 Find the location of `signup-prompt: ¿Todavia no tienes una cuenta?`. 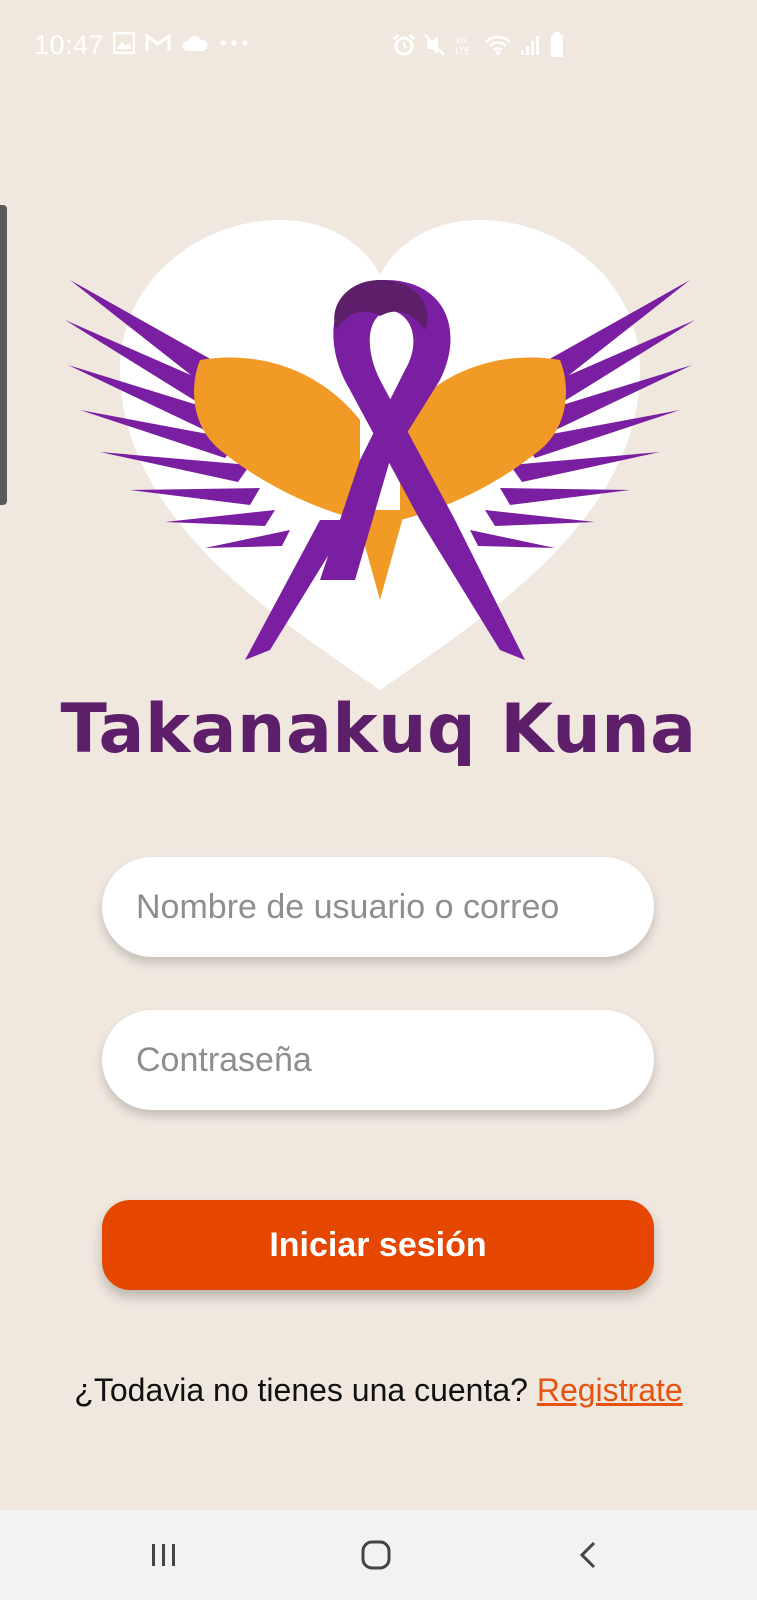

signup-prompt: ¿Todavia no tienes una cuenta? is located at coordinates (301, 1390).